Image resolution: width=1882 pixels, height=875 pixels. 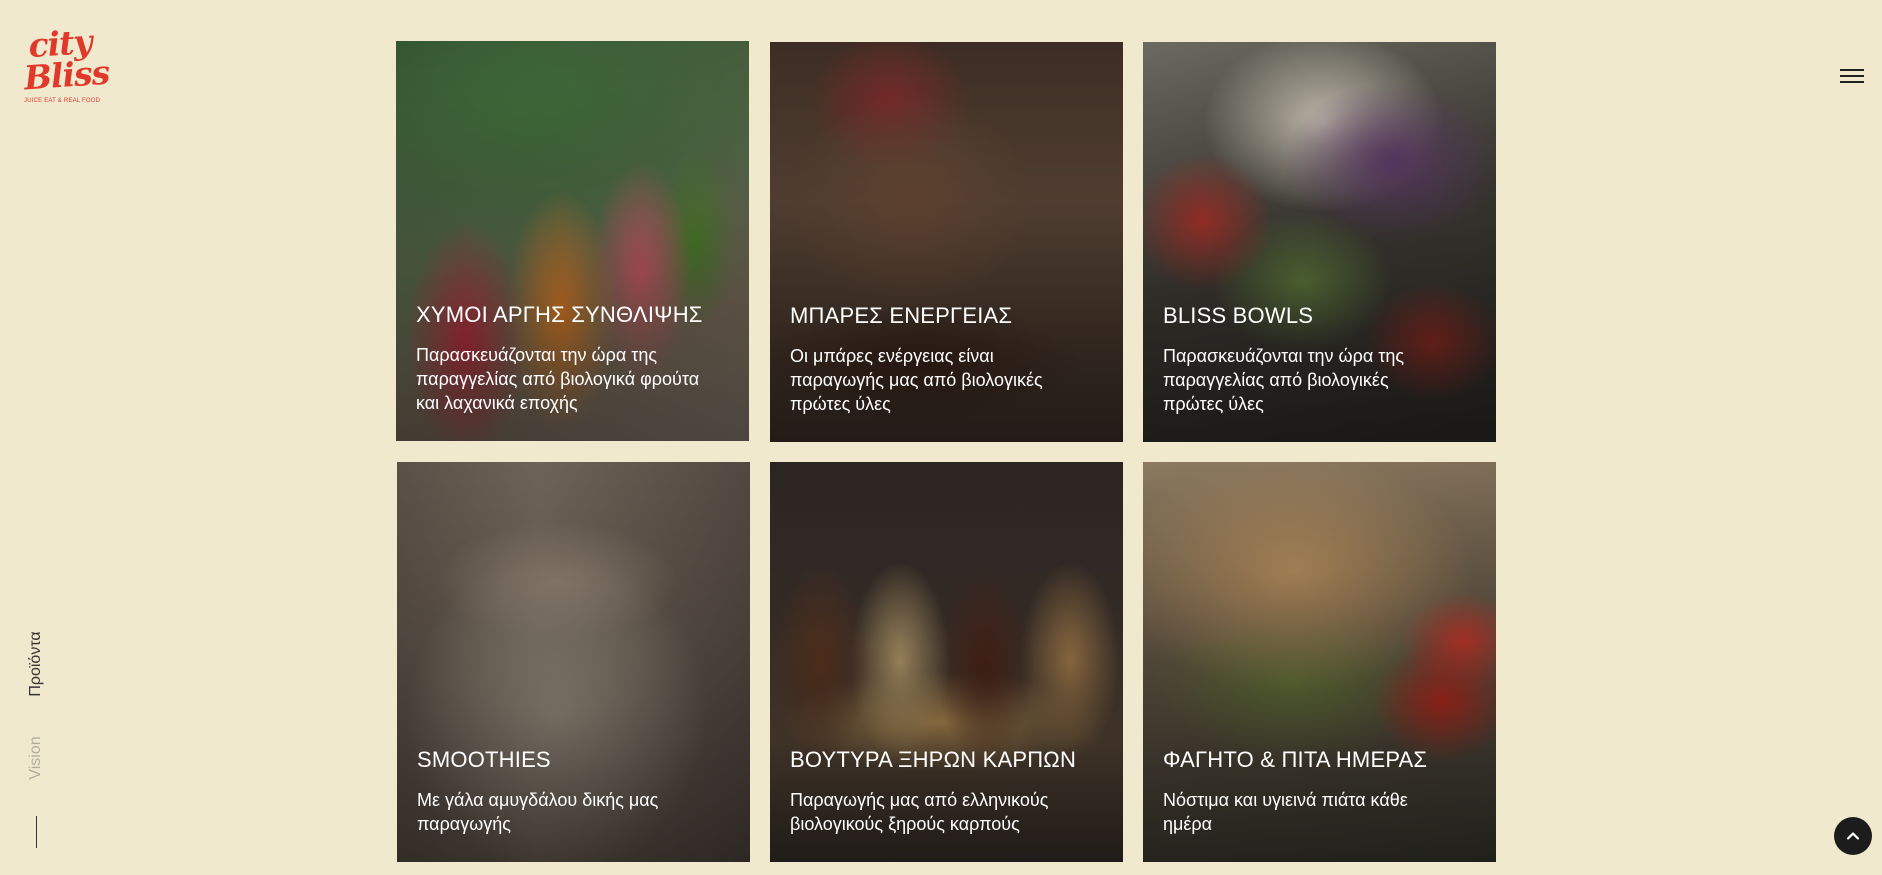 What do you see at coordinates (484, 759) in the screenshot?
I see `card-title: SMOOTHIES` at bounding box center [484, 759].